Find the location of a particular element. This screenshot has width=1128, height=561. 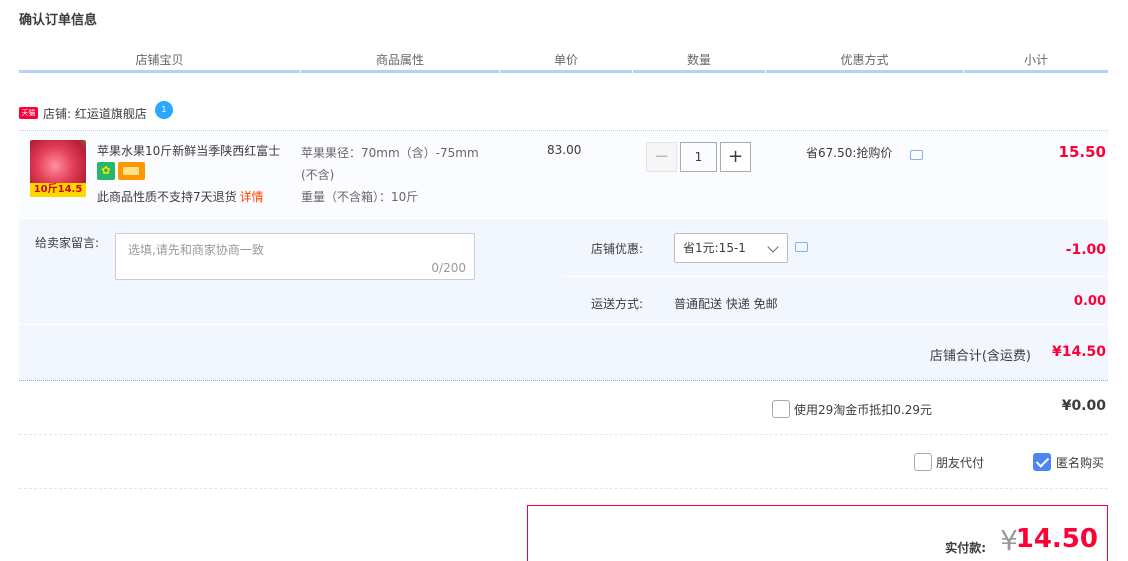

payment-amount: 14.50 is located at coordinates (1056, 539).